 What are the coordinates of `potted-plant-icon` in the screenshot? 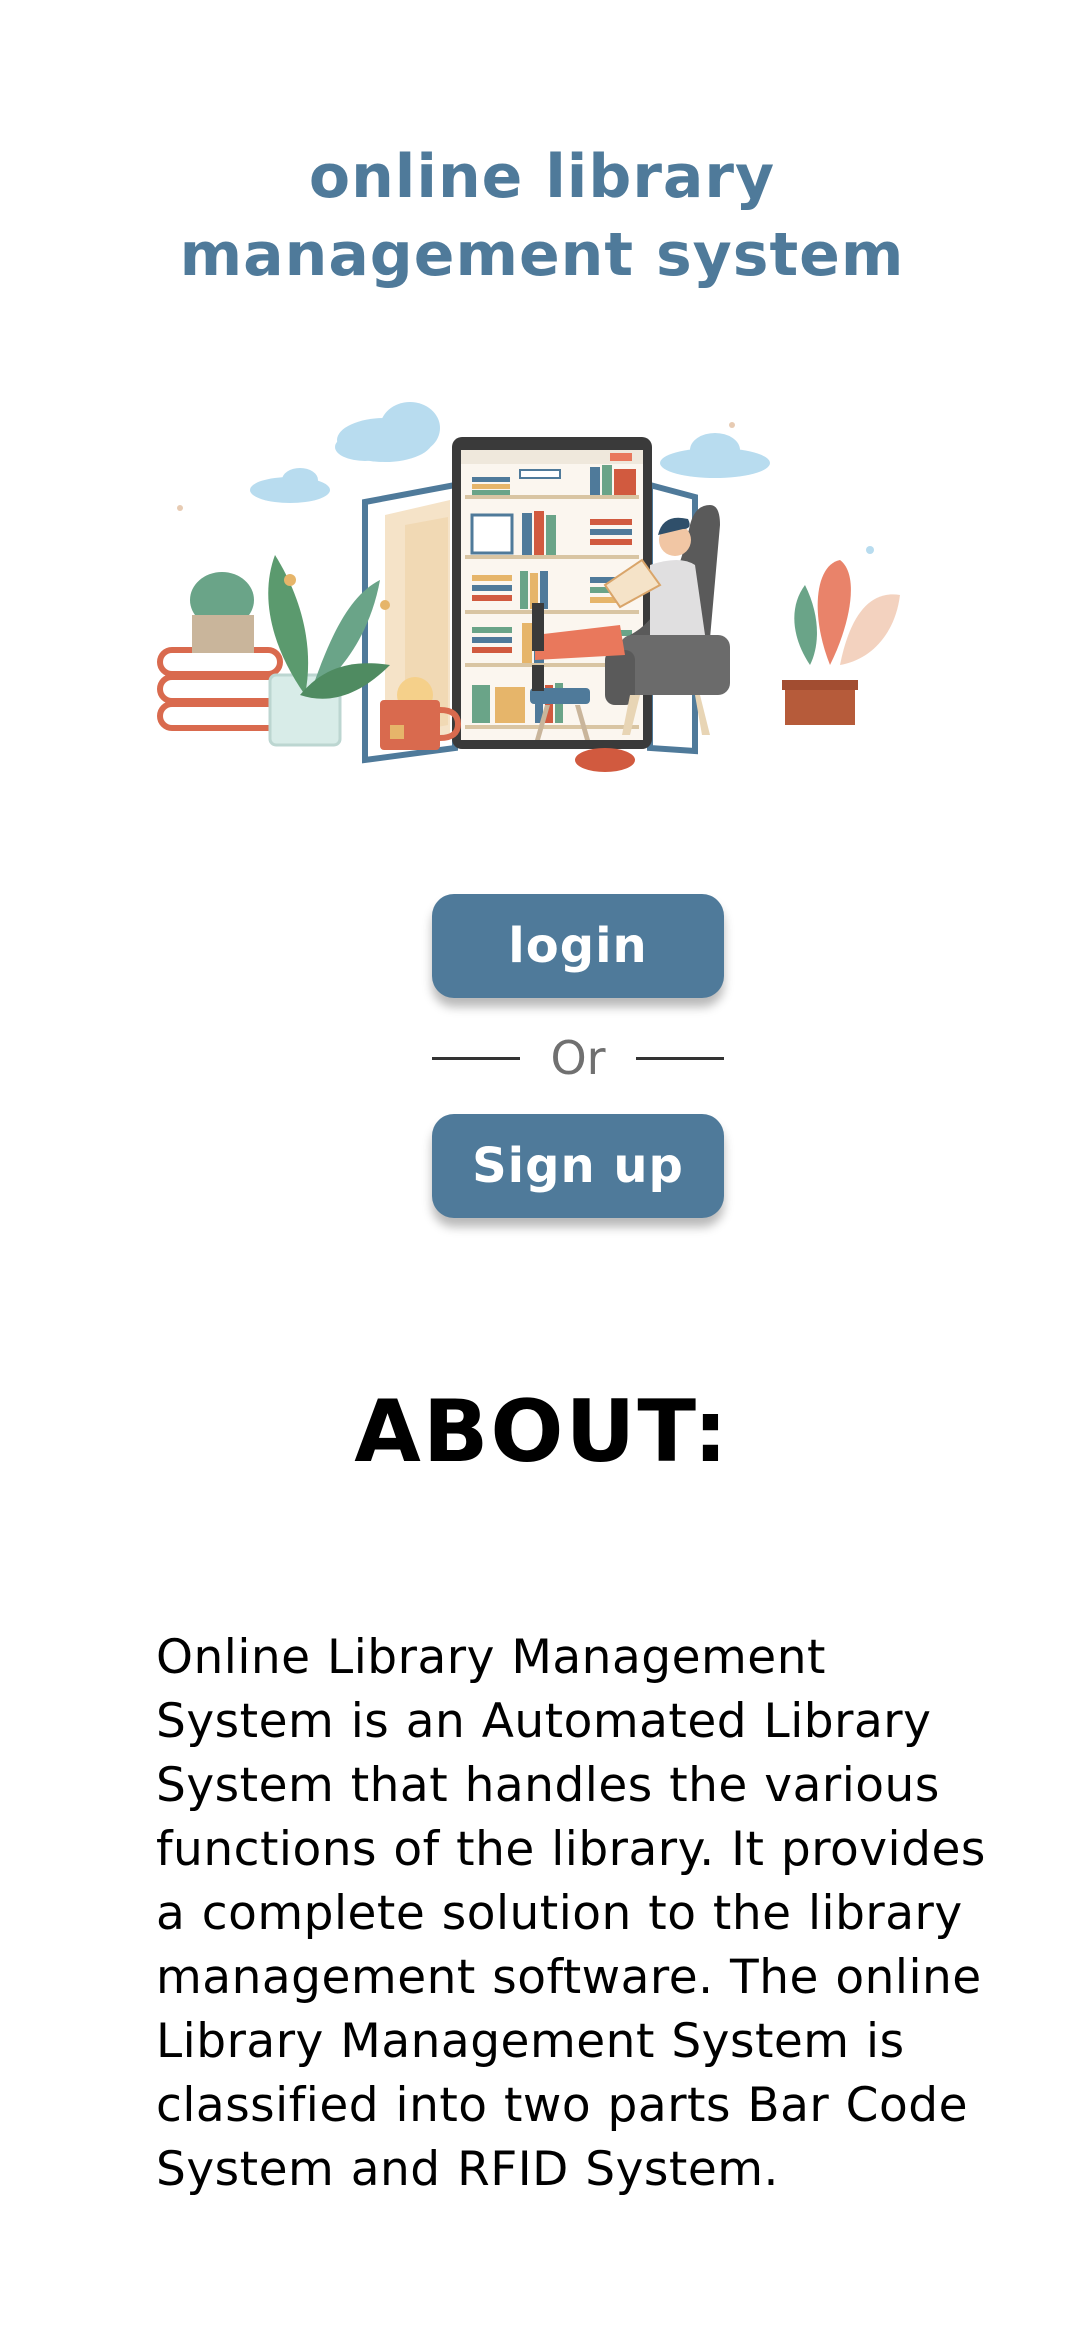 It's located at (841, 642).